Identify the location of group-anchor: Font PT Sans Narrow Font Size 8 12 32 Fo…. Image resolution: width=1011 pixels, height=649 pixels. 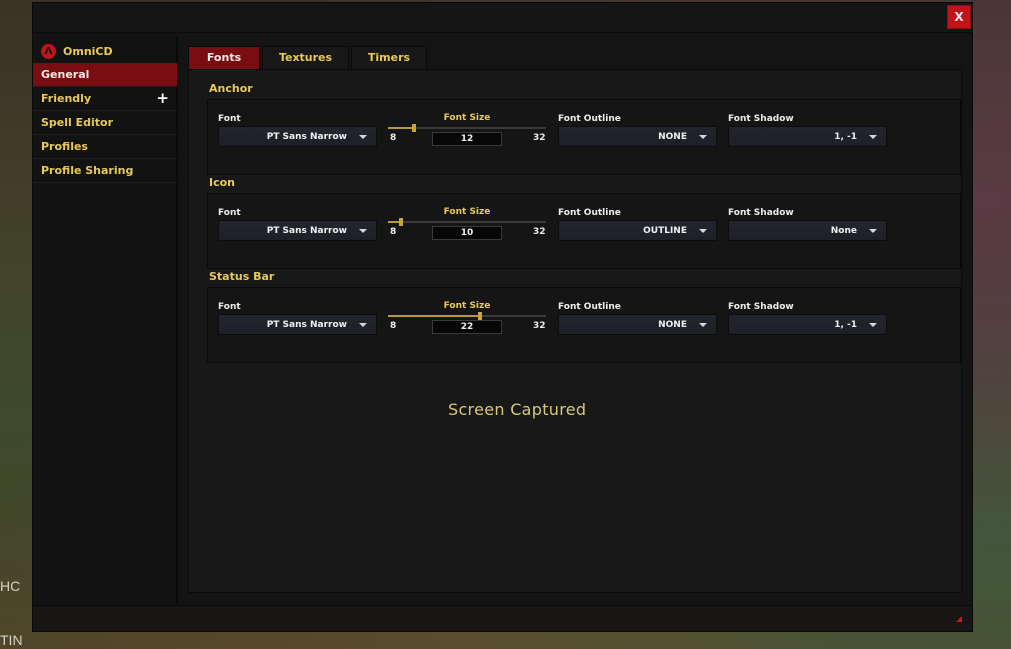
(584, 137).